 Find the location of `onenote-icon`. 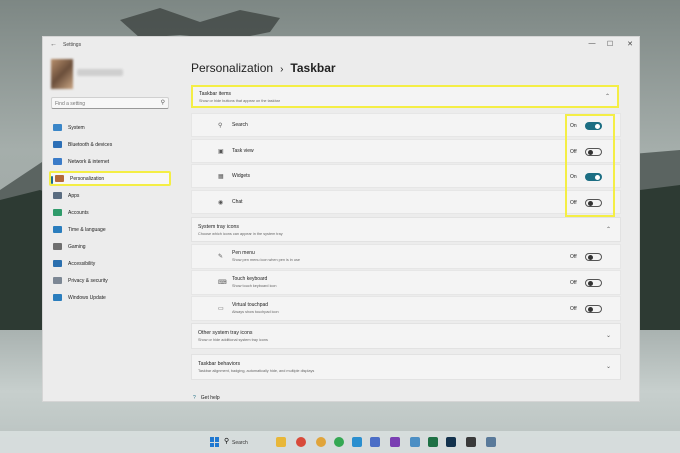

onenote-icon is located at coordinates (395, 442).